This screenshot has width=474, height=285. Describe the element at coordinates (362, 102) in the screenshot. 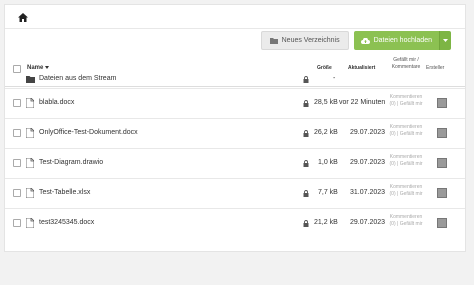

I see `updated-value: vor 22 Minuten` at that location.